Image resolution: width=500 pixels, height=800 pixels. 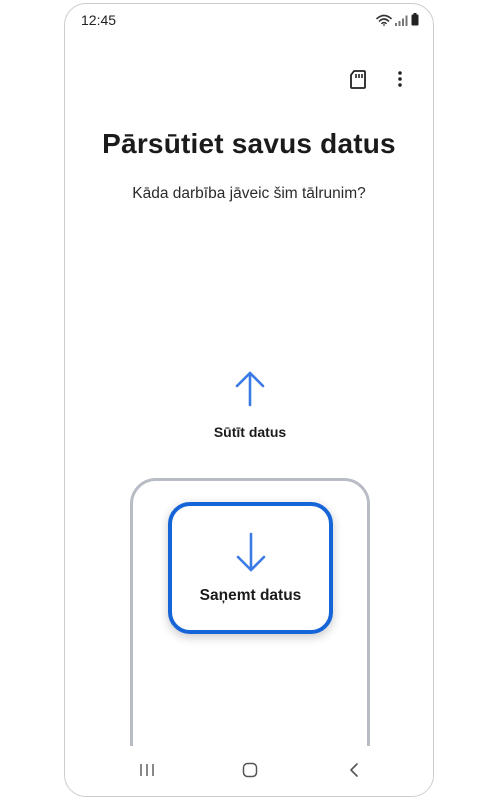 I want to click on sd-card-icon, so click(x=358, y=79).